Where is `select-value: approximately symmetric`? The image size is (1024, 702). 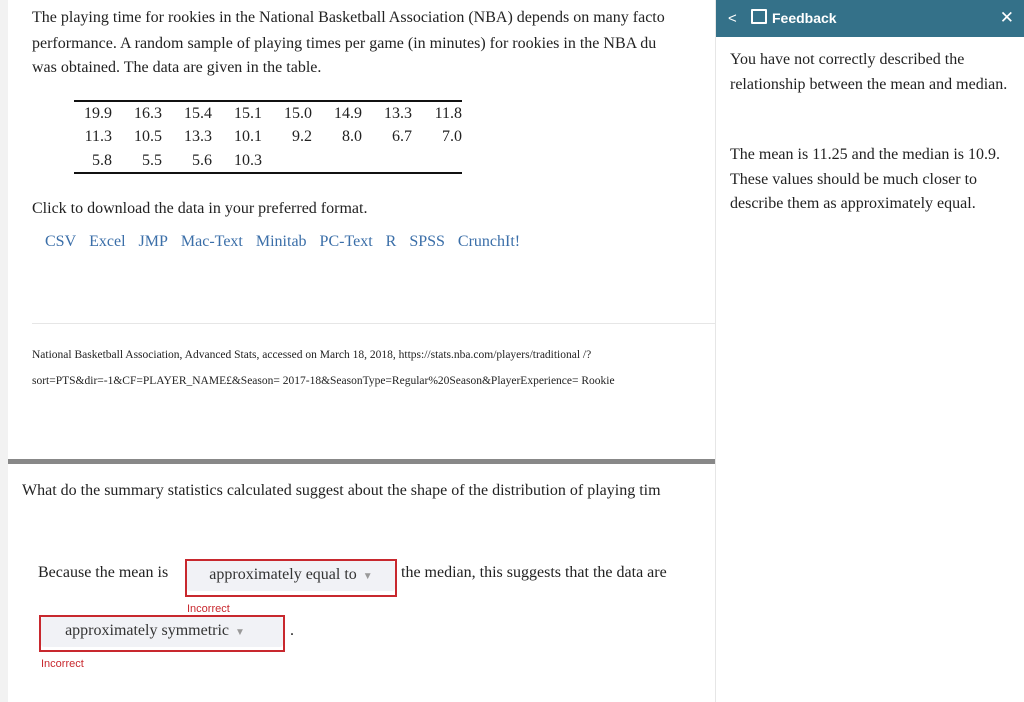
select-value: approximately symmetric is located at coordinates (147, 630).